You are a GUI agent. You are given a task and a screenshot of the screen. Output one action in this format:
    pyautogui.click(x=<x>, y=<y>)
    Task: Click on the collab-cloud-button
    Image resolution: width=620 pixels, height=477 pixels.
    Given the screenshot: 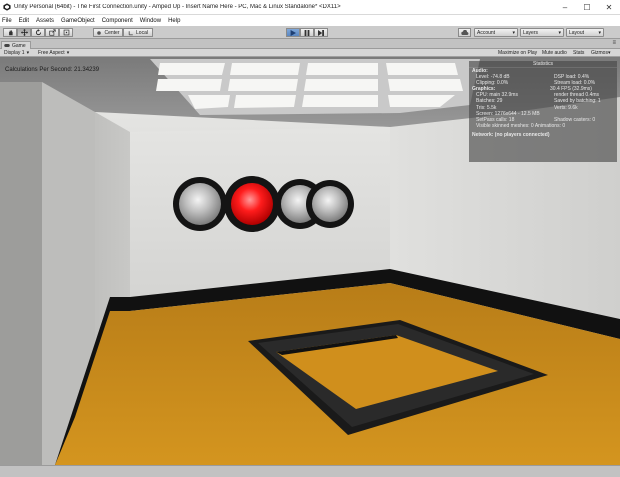 What is the action you would take?
    pyautogui.click(x=464, y=32)
    